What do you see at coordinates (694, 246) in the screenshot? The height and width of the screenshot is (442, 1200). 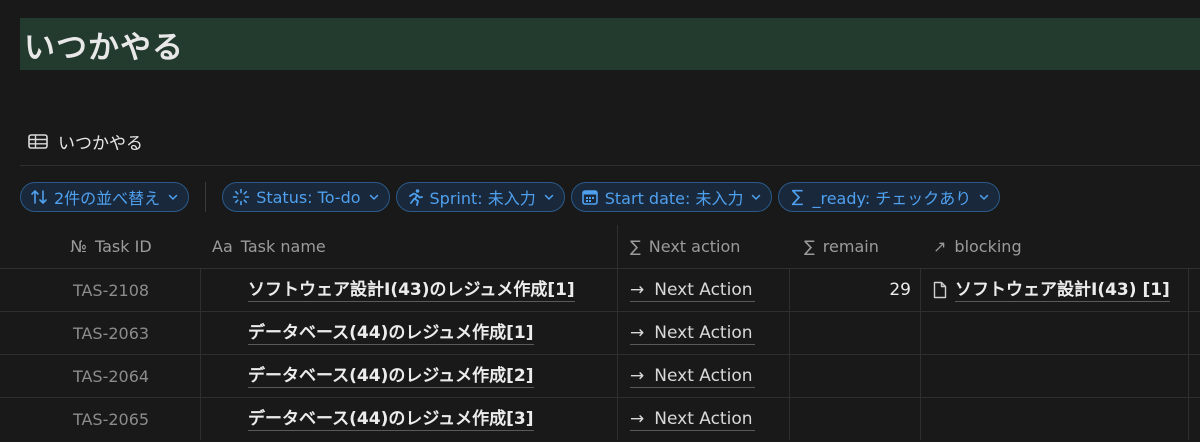 I see `column-header-label: Next action` at bounding box center [694, 246].